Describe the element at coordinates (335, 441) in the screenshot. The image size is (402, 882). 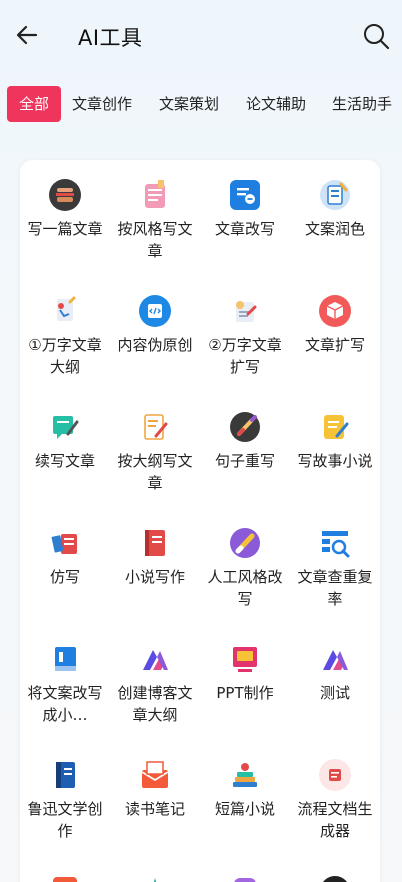
I see `tool-item: 写故事小说` at that location.